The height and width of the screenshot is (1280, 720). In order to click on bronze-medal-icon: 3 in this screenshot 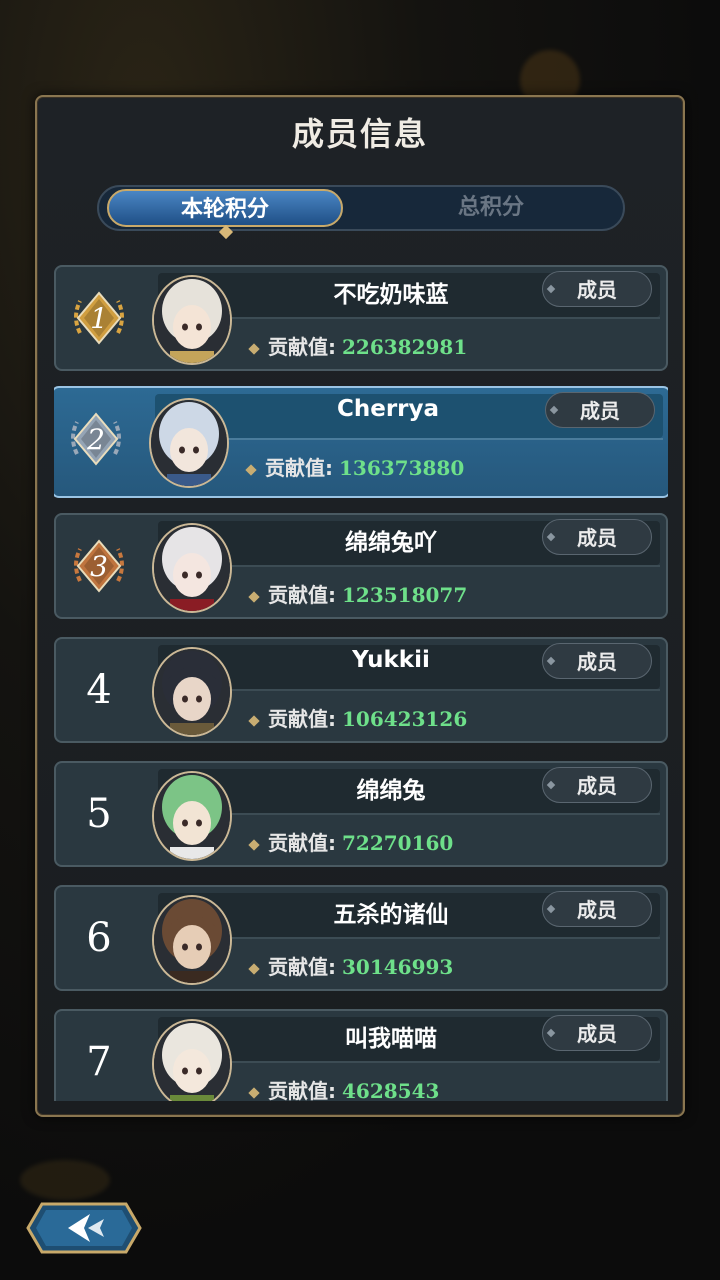, I will do `click(99, 566)`.